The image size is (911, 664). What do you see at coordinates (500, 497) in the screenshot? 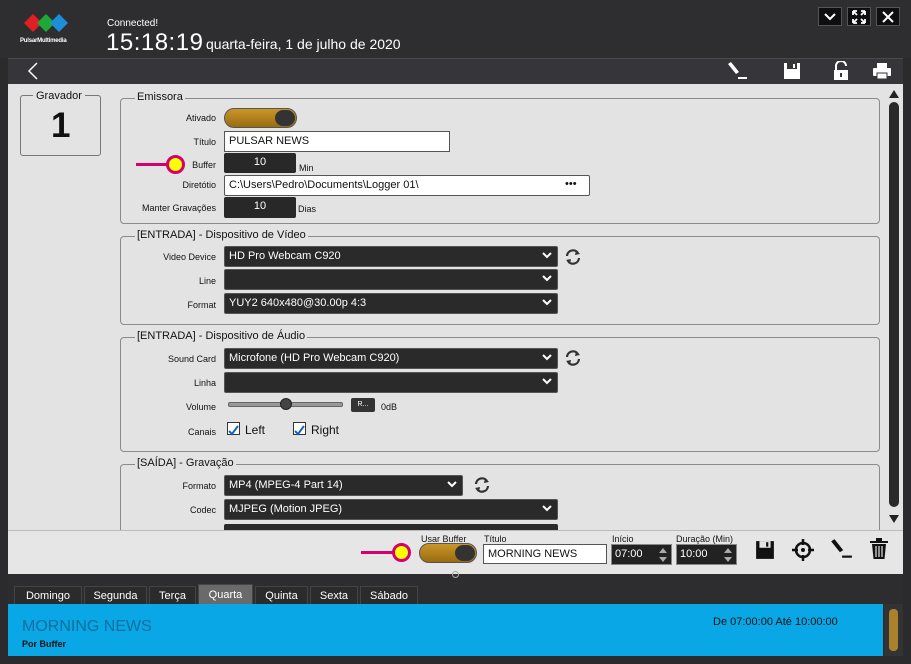
I see `saida-group` at bounding box center [500, 497].